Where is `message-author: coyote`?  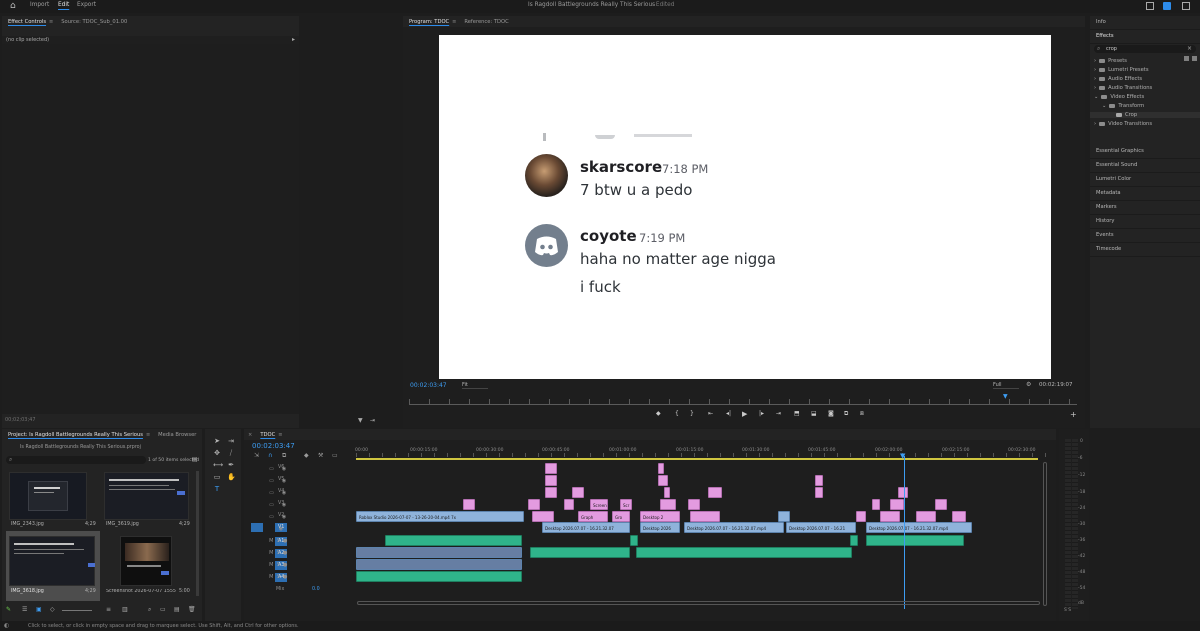
message-author: coyote is located at coordinates (608, 236).